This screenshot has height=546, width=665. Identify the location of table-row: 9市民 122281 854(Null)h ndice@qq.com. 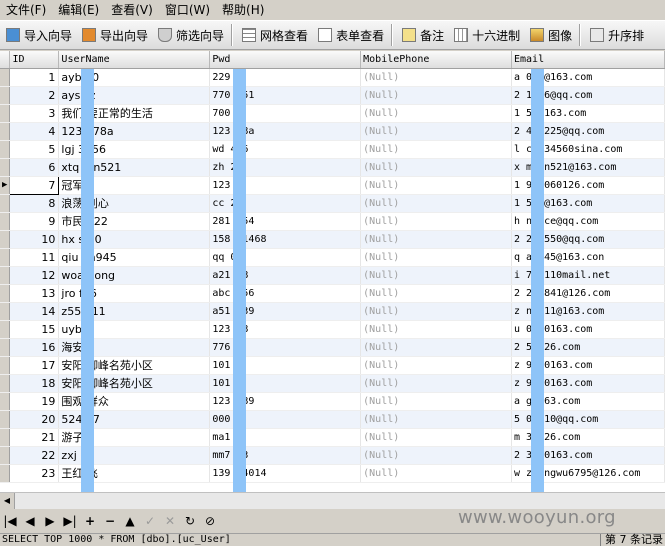
(332, 221).